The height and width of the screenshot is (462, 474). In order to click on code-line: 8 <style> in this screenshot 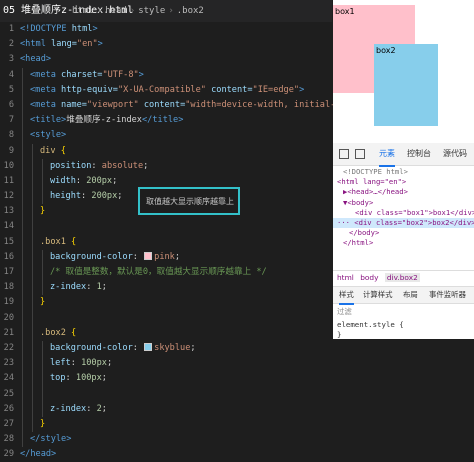, I will do `click(166, 136)`.